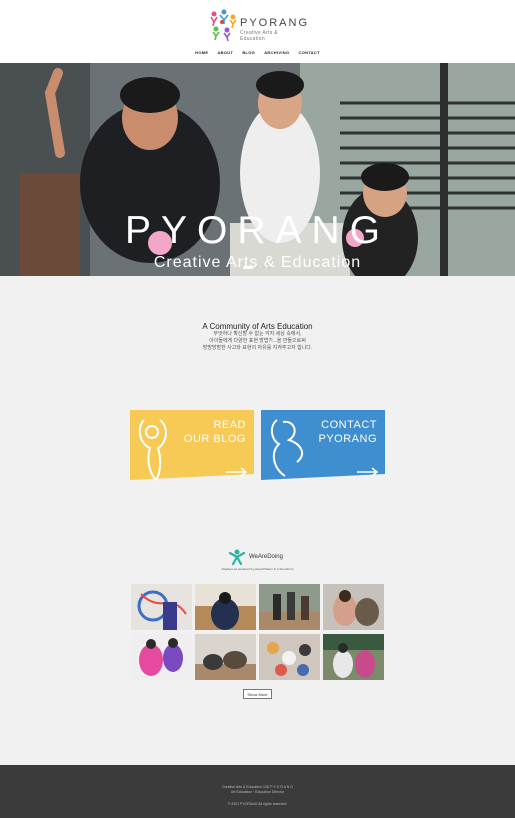 The height and width of the screenshot is (818, 515). What do you see at coordinates (257, 326) in the screenshot?
I see `community-heading: A Community of Arts Education` at bounding box center [257, 326].